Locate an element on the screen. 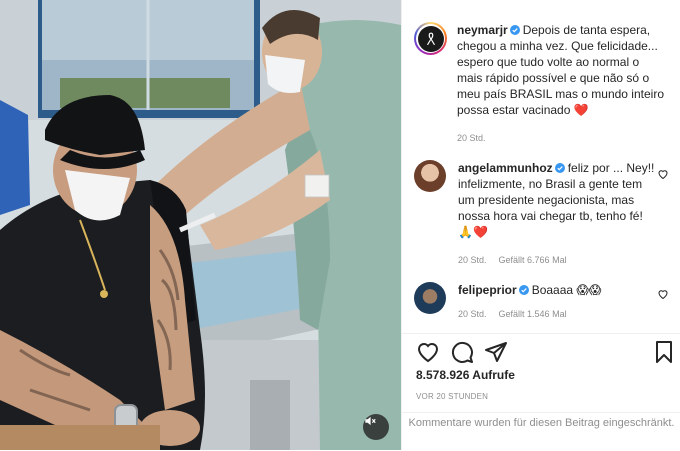  share-paper-plane-icon is located at coordinates (496, 352).